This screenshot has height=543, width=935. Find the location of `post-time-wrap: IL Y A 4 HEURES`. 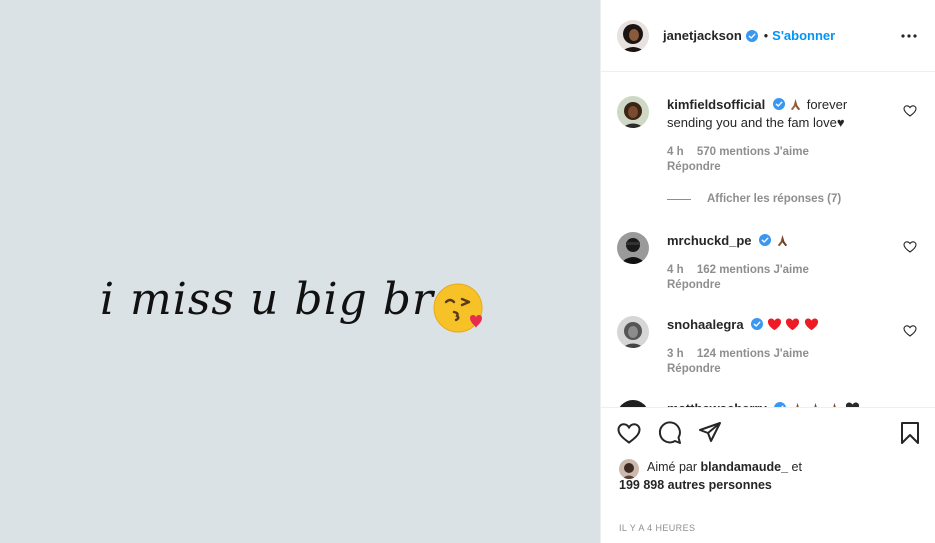

post-time-wrap: IL Y A 4 HEURES is located at coordinates (768, 524).